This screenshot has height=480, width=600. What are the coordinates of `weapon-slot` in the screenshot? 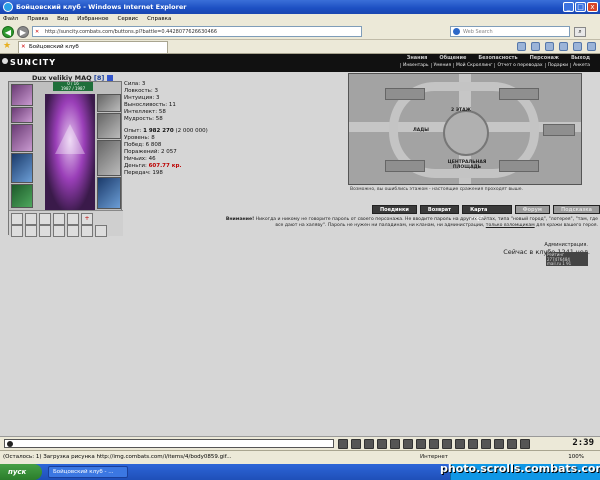 It's located at (22, 138).